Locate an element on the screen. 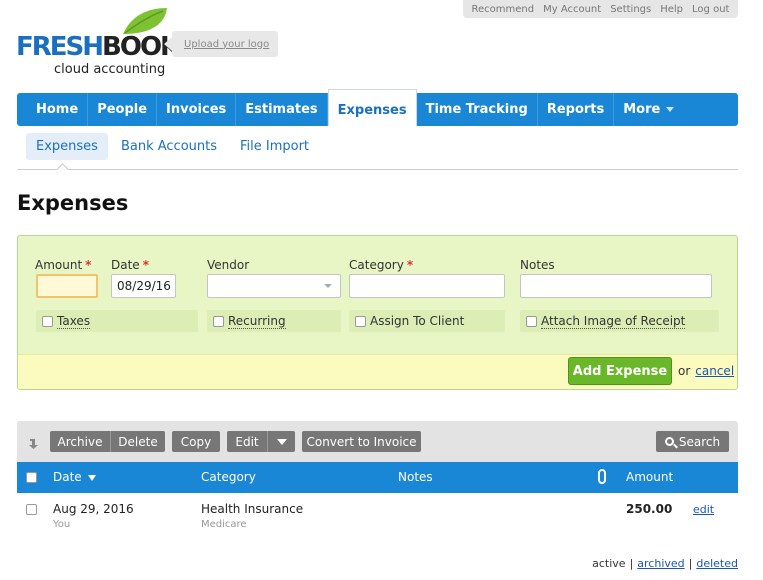 The width and height of the screenshot is (763, 580). tab-more: More is located at coordinates (648, 109).